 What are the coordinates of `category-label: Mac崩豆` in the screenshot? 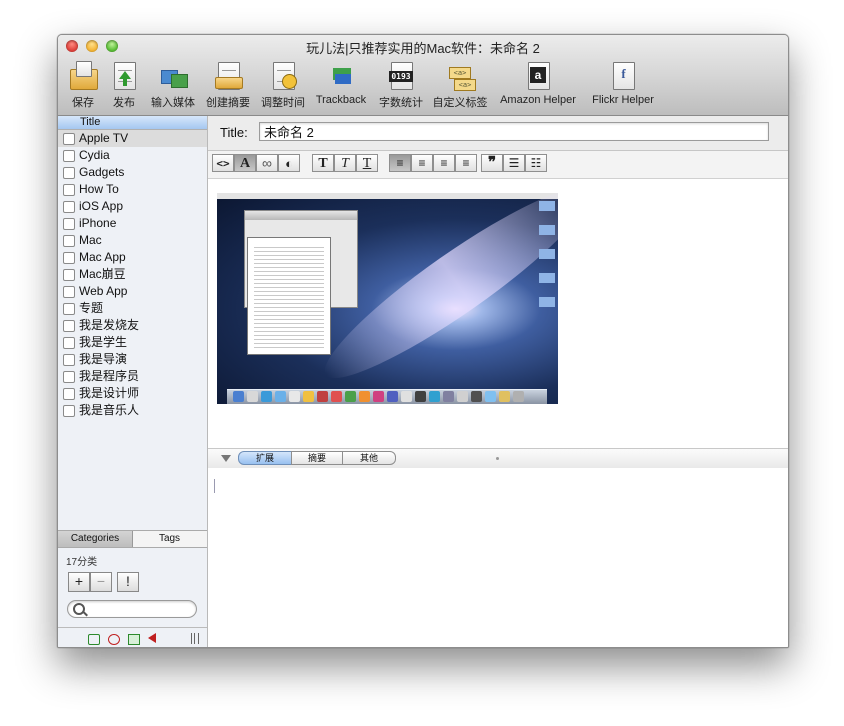 It's located at (102, 274).